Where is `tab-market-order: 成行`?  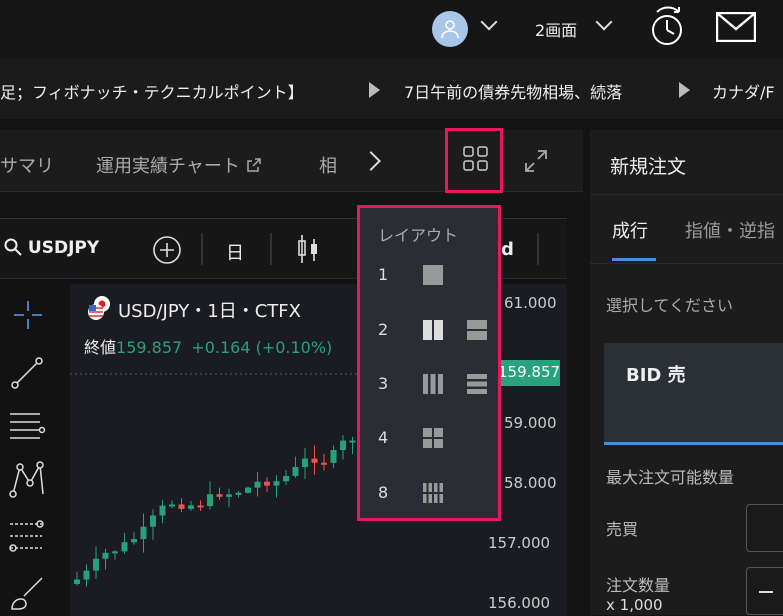 tab-market-order: 成行 is located at coordinates (630, 230).